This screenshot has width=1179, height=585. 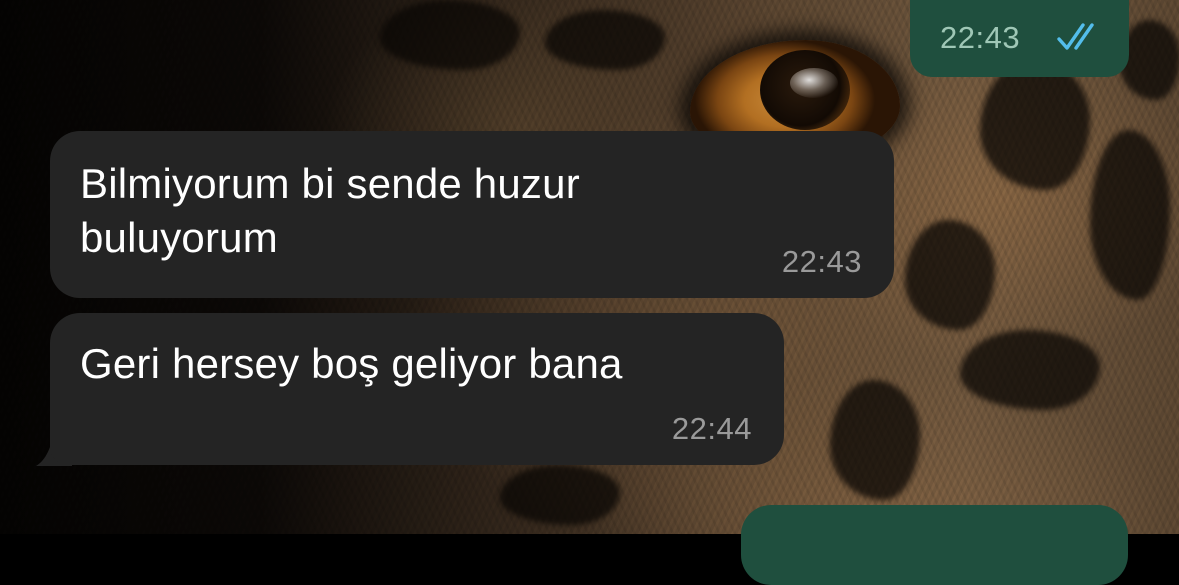 I want to click on message-text-line: Bilmiyorum bi sende huzur, so click(x=330, y=183).